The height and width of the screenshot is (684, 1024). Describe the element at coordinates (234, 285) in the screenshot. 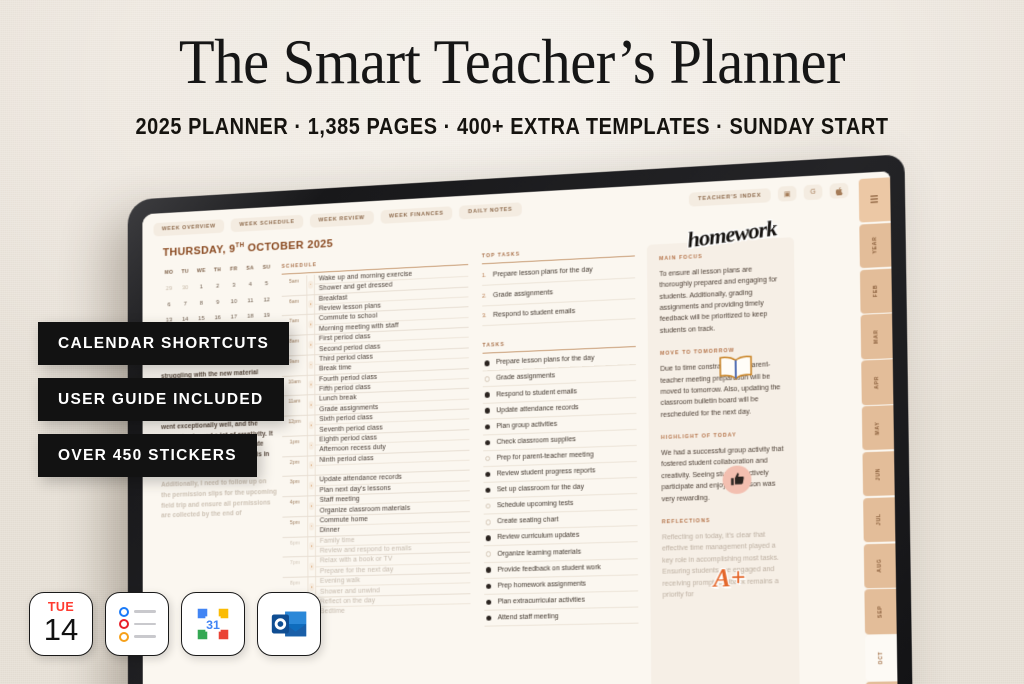

I see `calendar-day-cell: 3` at that location.